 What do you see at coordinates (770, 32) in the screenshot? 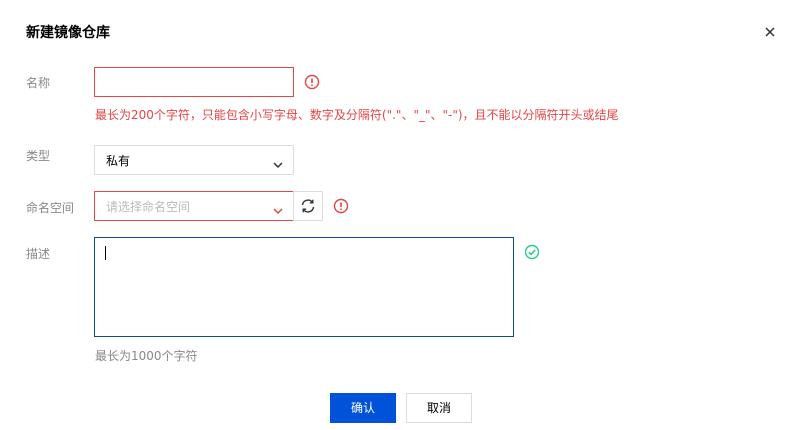
I see `close-icon` at bounding box center [770, 32].